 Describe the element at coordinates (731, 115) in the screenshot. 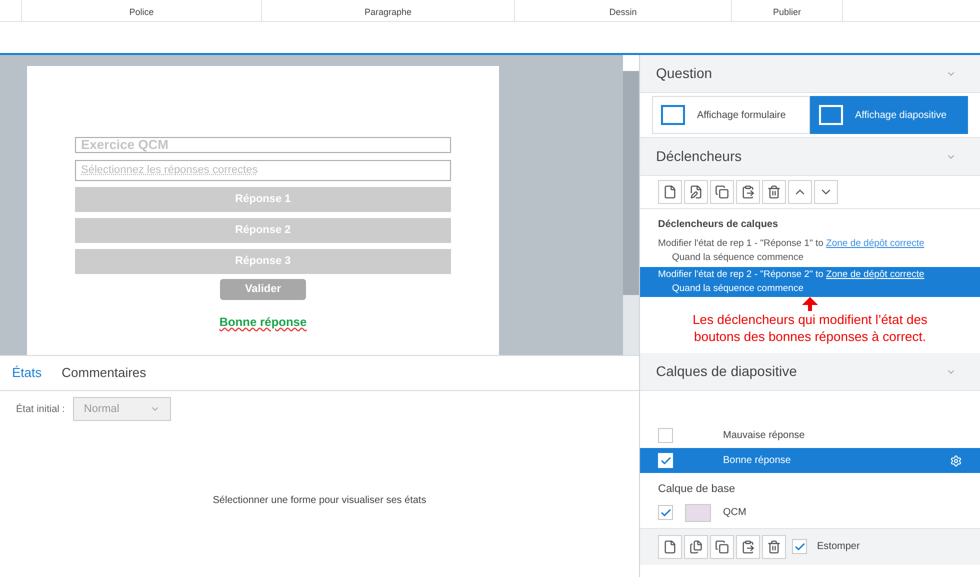

I see `view-toggle: Affichage formulaire` at that location.